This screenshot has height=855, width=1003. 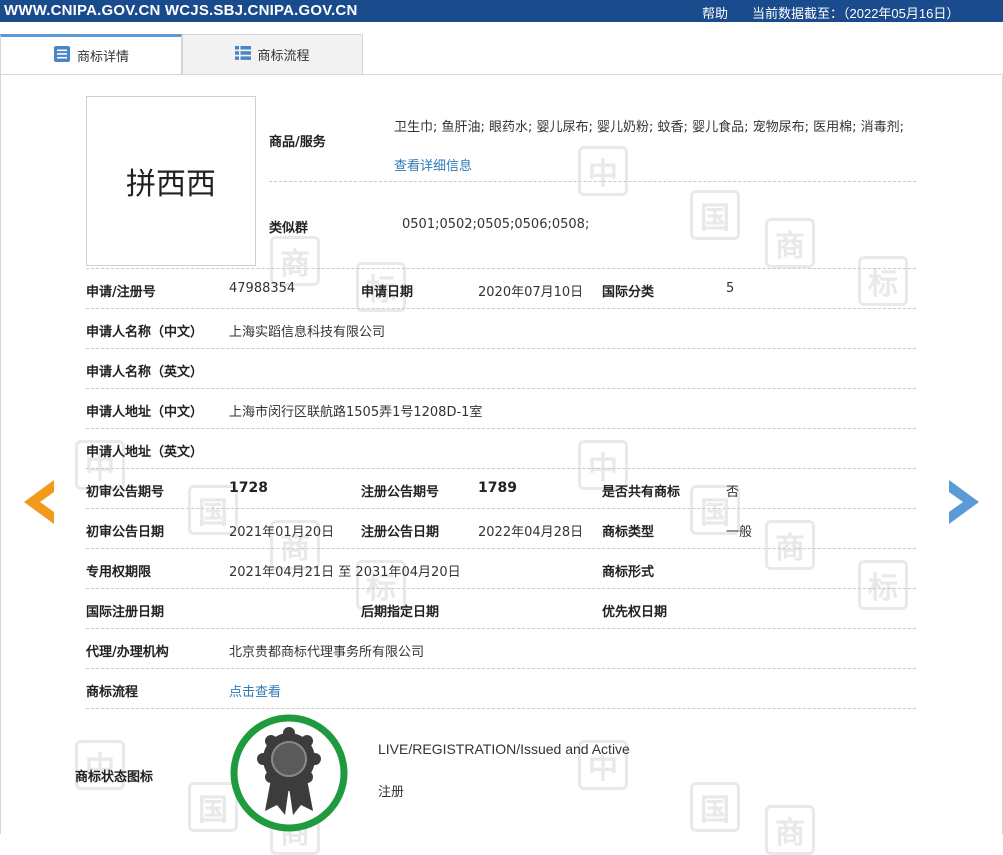 I want to click on goods-detail-link: 查看详细信息, so click(x=433, y=166).